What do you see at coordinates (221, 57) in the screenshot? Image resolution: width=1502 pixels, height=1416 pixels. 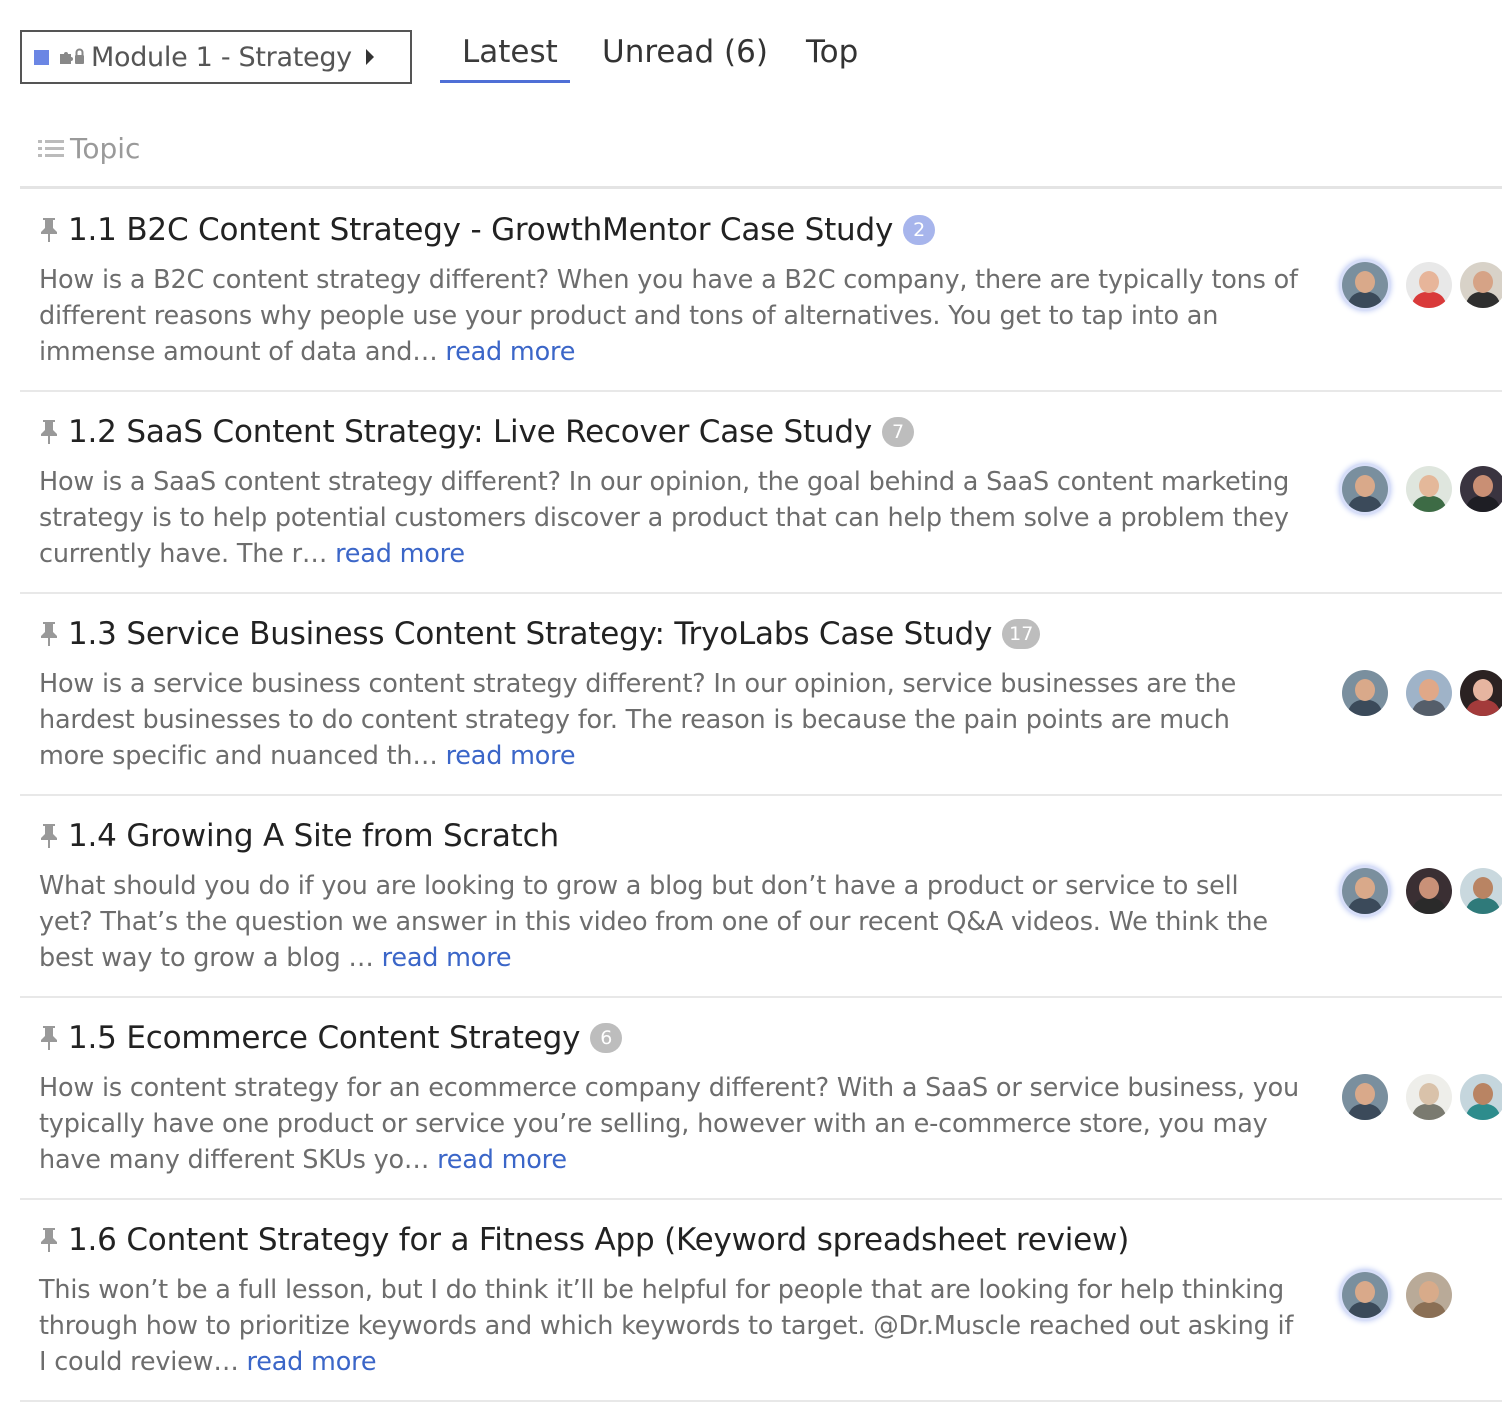 I see `category-label: Module 1 - Strategy` at bounding box center [221, 57].